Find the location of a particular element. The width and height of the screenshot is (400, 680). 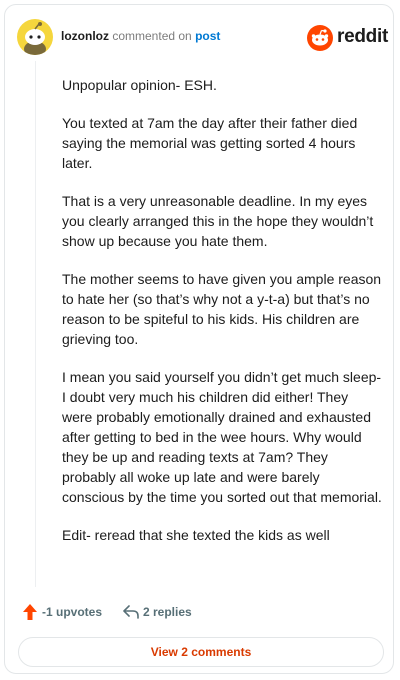

view-comments-button: View 2 comments is located at coordinates (201, 652).